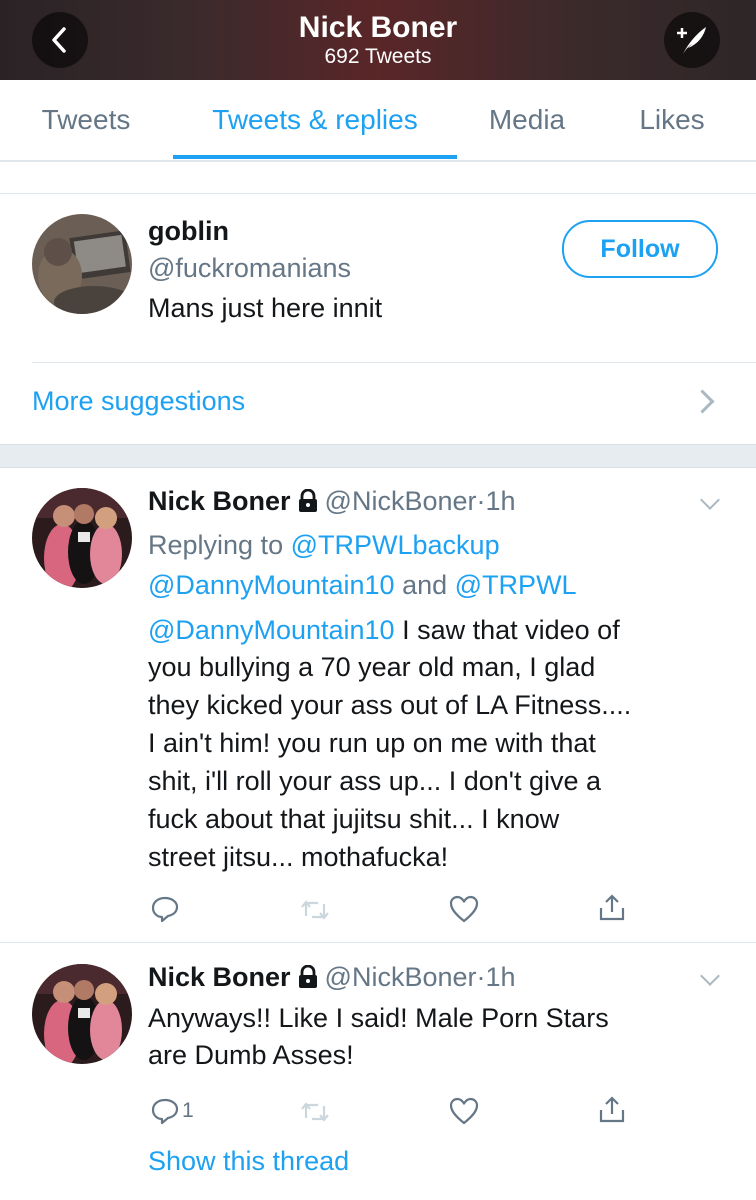  What do you see at coordinates (378, 1018) in the screenshot?
I see `tweet-text: Anyways!! Like I said! Male Porn Stars` at bounding box center [378, 1018].